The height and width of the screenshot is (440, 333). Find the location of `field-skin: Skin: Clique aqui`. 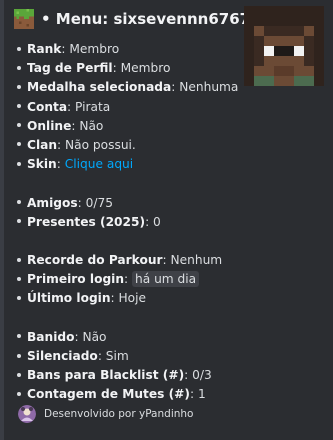

field-skin: Skin: Clique aqui is located at coordinates (129, 164).